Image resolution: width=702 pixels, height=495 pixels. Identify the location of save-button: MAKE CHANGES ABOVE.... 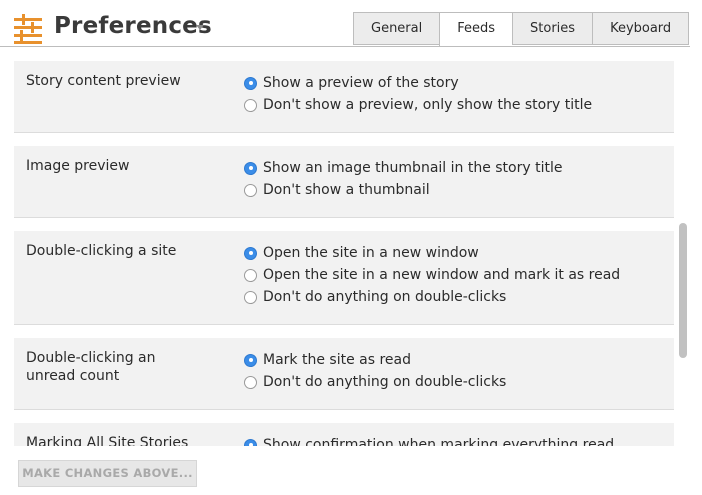
(107, 473).